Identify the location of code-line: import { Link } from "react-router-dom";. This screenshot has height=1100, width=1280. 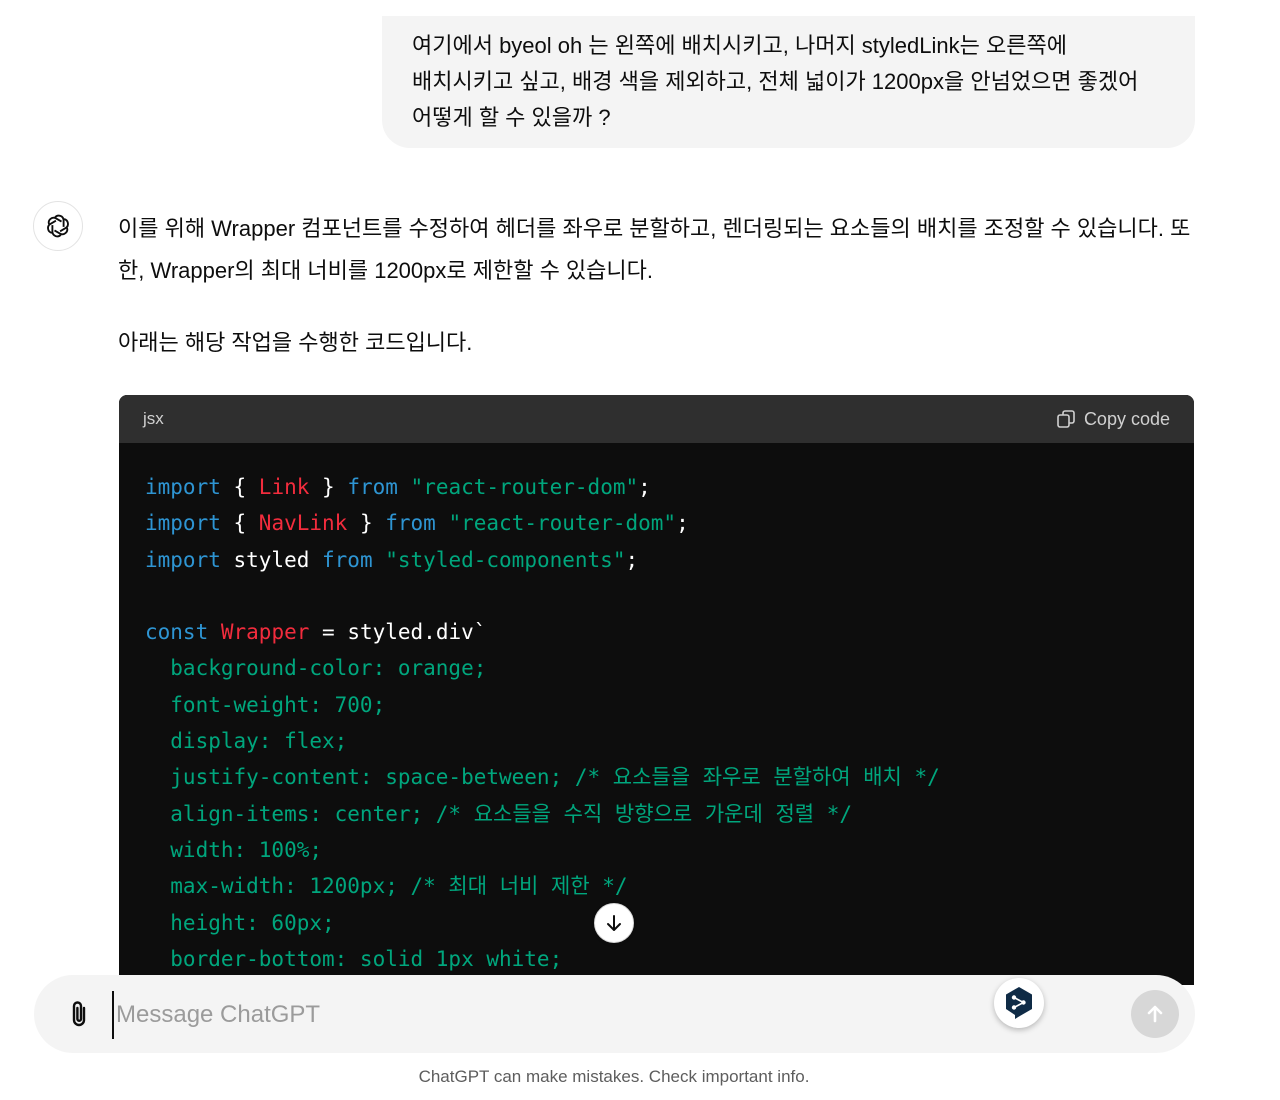
(669, 487).